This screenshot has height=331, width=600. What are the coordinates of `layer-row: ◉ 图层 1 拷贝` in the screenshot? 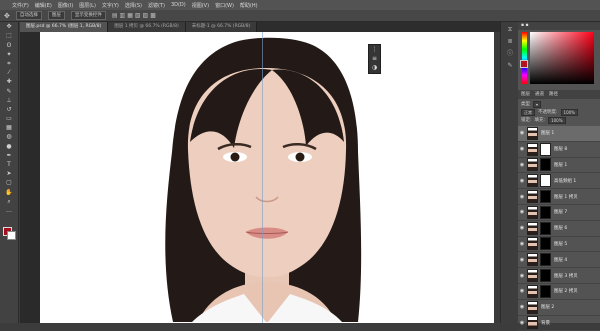 It's located at (559, 197).